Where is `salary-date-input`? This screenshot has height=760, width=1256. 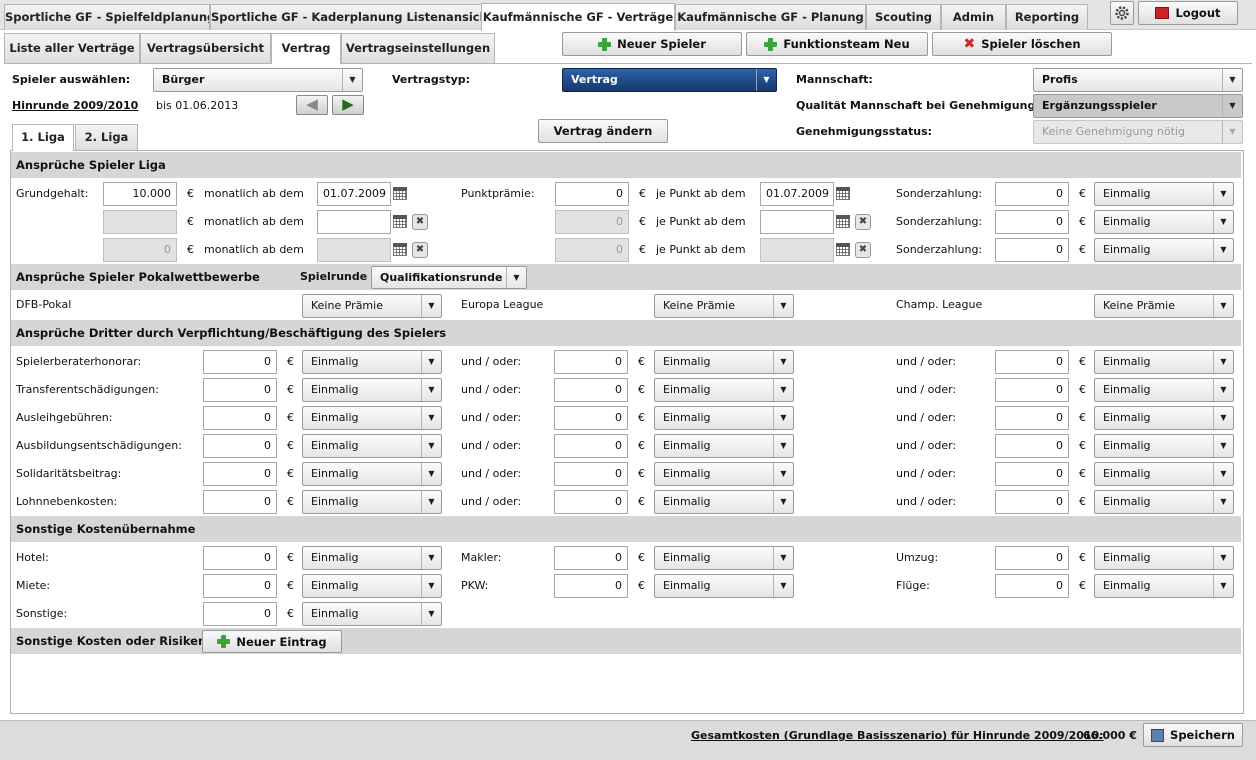
salary-date-input is located at coordinates (354, 222).